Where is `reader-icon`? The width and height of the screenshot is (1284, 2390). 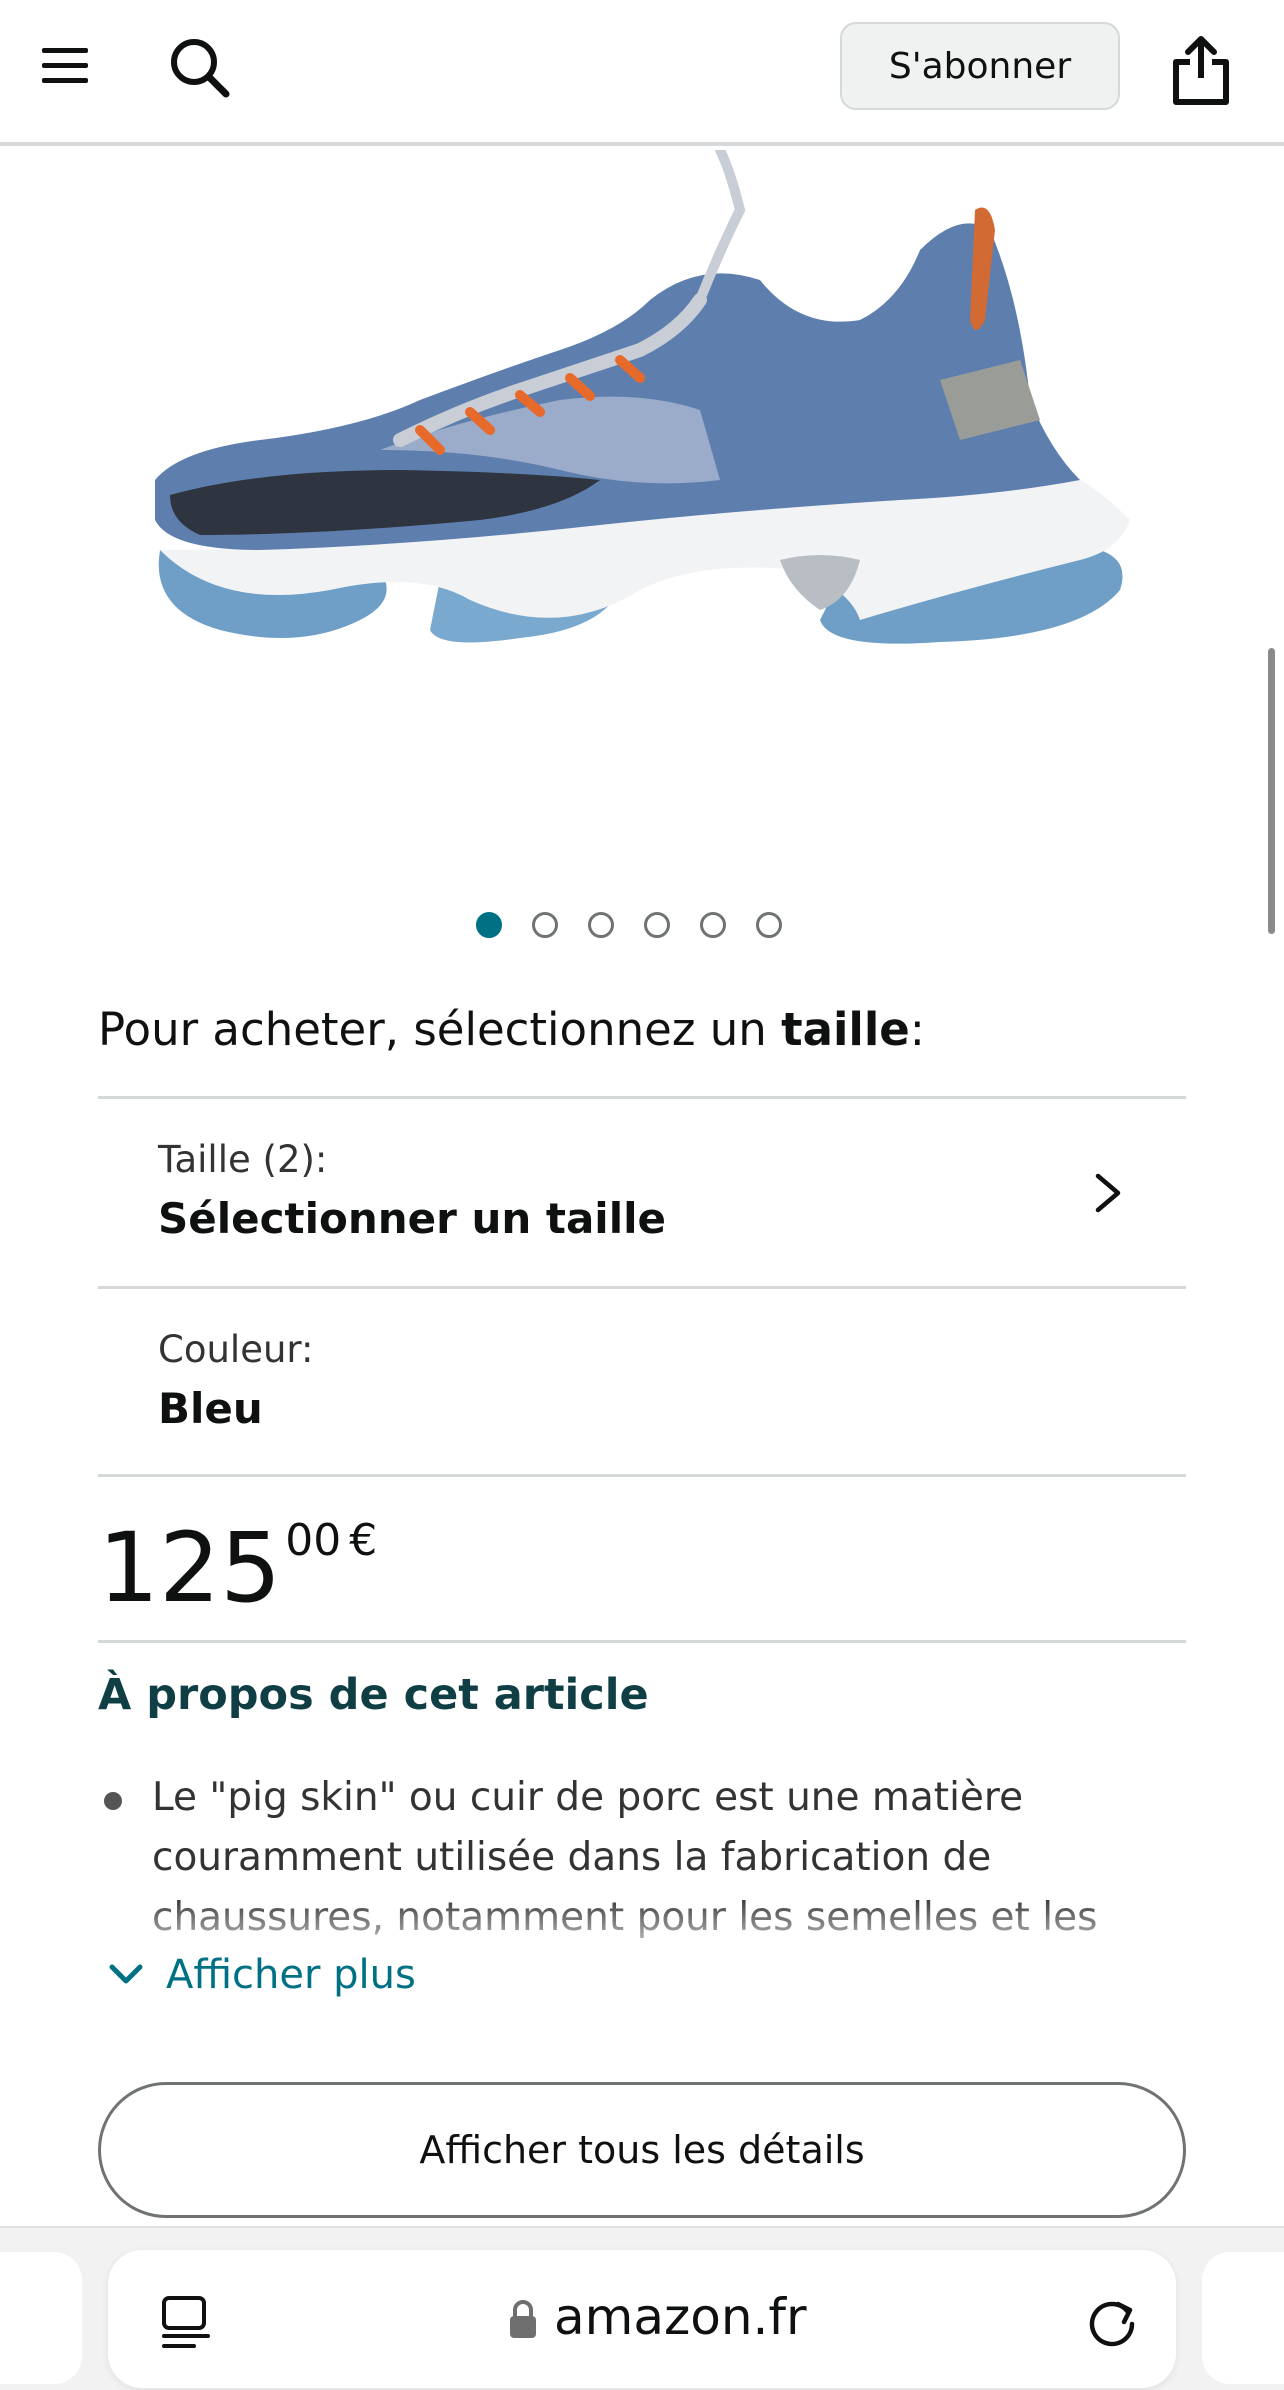 reader-icon is located at coordinates (186, 2323).